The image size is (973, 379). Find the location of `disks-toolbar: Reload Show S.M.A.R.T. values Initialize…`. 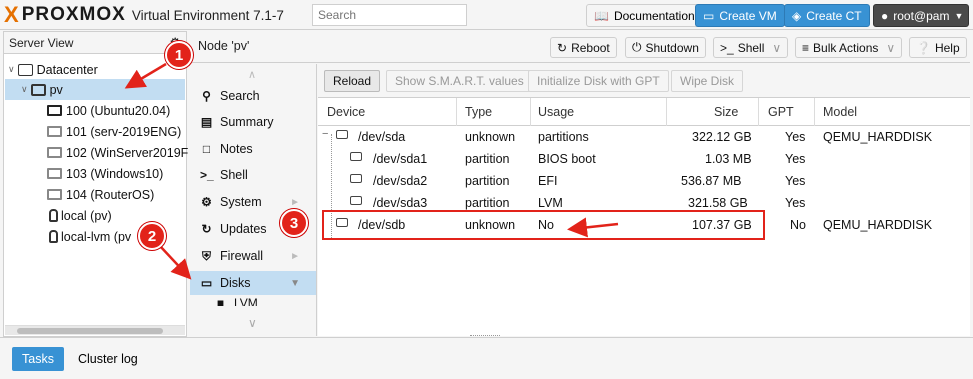

disks-toolbar: Reload Show S.M.A.R.T. values Initialize… is located at coordinates (644, 81).